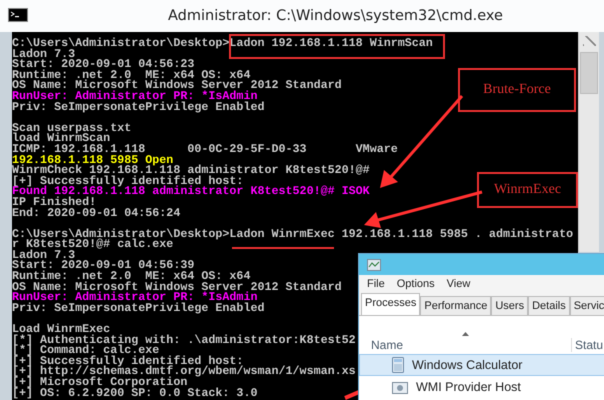 The width and height of the screenshot is (604, 400). What do you see at coordinates (415, 284) in the screenshot?
I see `menu-item: Options` at bounding box center [415, 284].